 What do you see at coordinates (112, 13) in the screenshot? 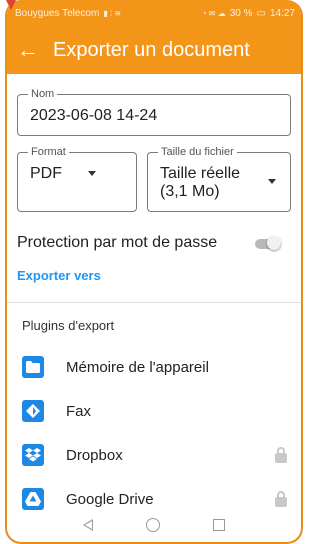
I see `signal-icons: ▮ ⁞ ≋` at bounding box center [112, 13].